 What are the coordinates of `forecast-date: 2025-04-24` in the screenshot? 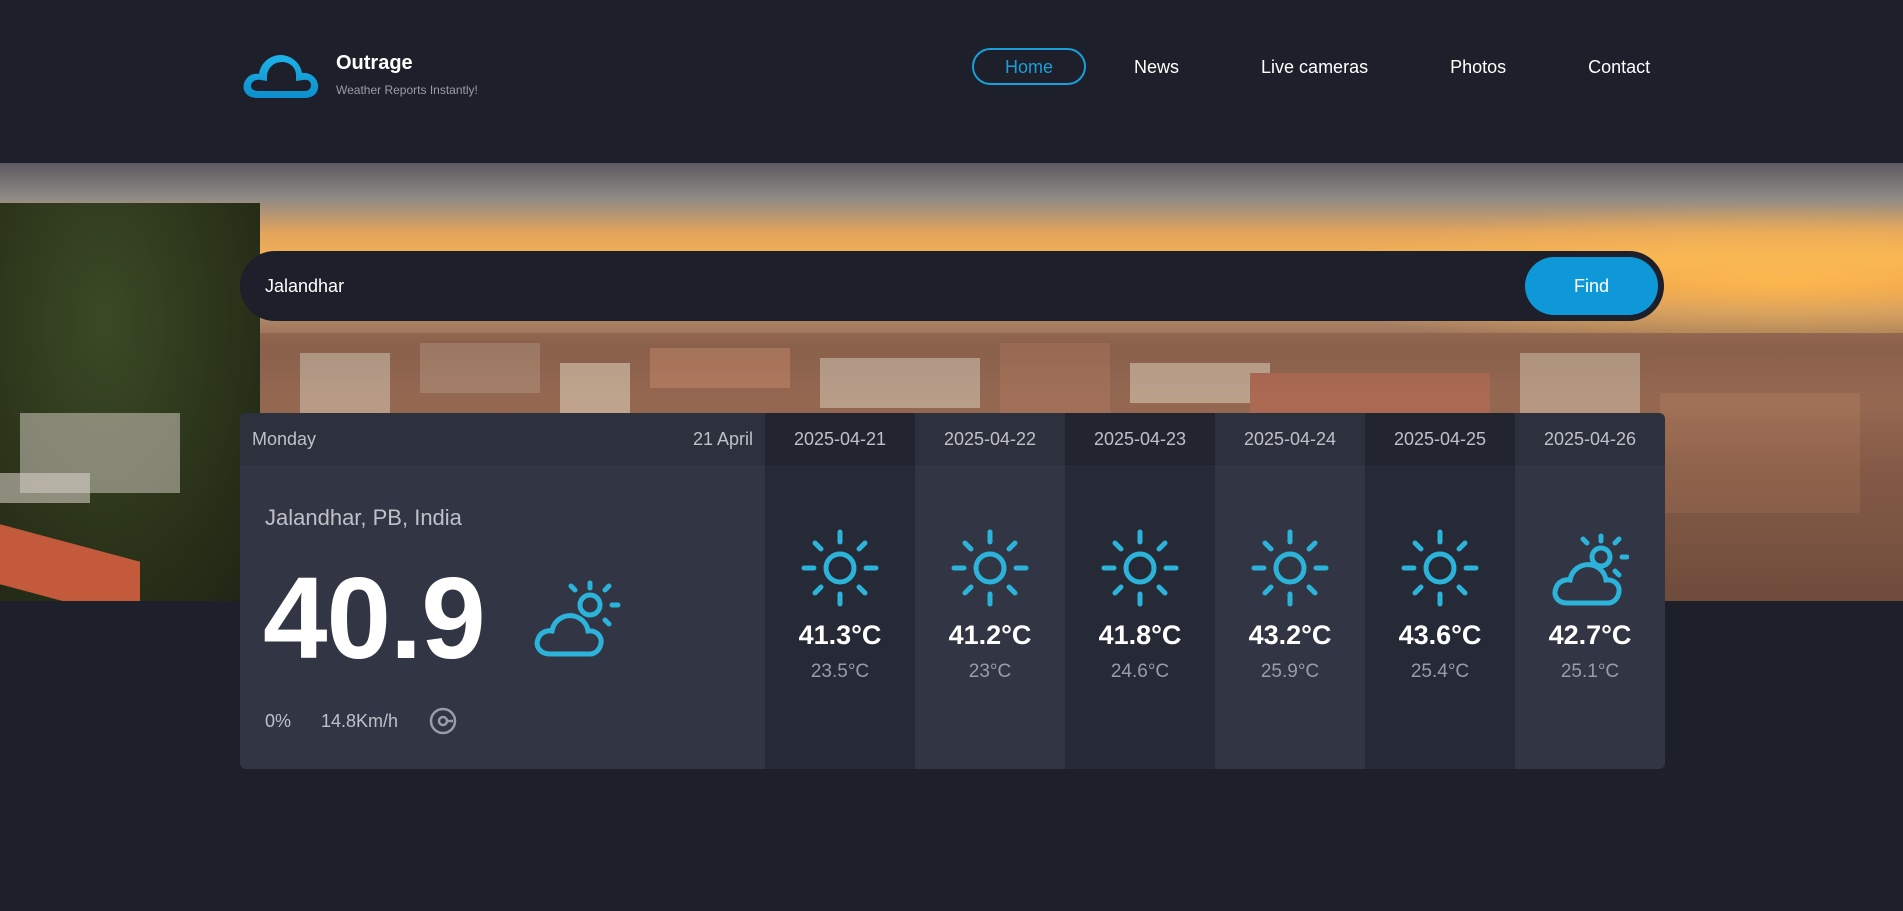 It's located at (1290, 439).